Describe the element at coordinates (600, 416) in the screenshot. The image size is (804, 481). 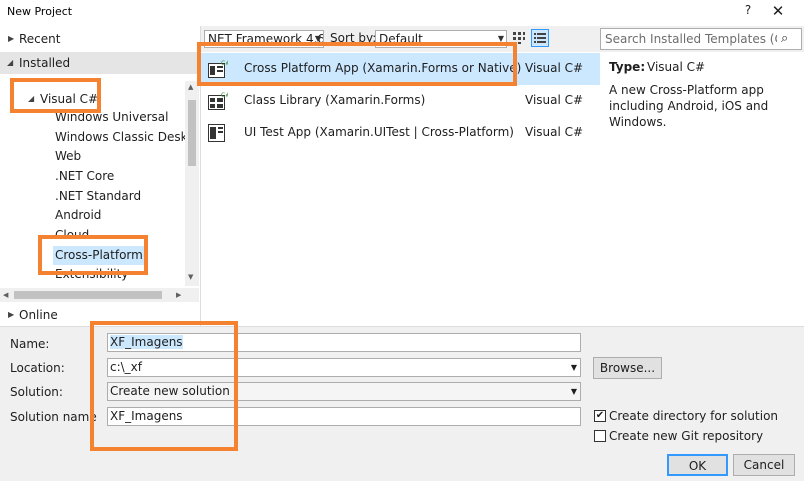
I see `create-directory-checkbox: ✔` at that location.